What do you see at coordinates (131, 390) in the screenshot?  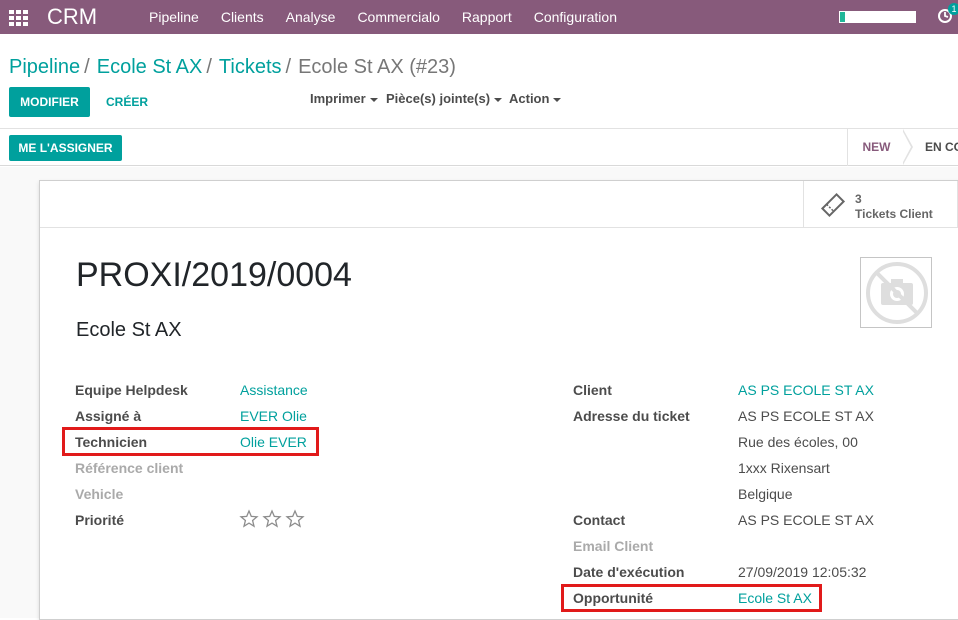 I see `field-label-helpdesk-team: Equipe Helpdesk` at bounding box center [131, 390].